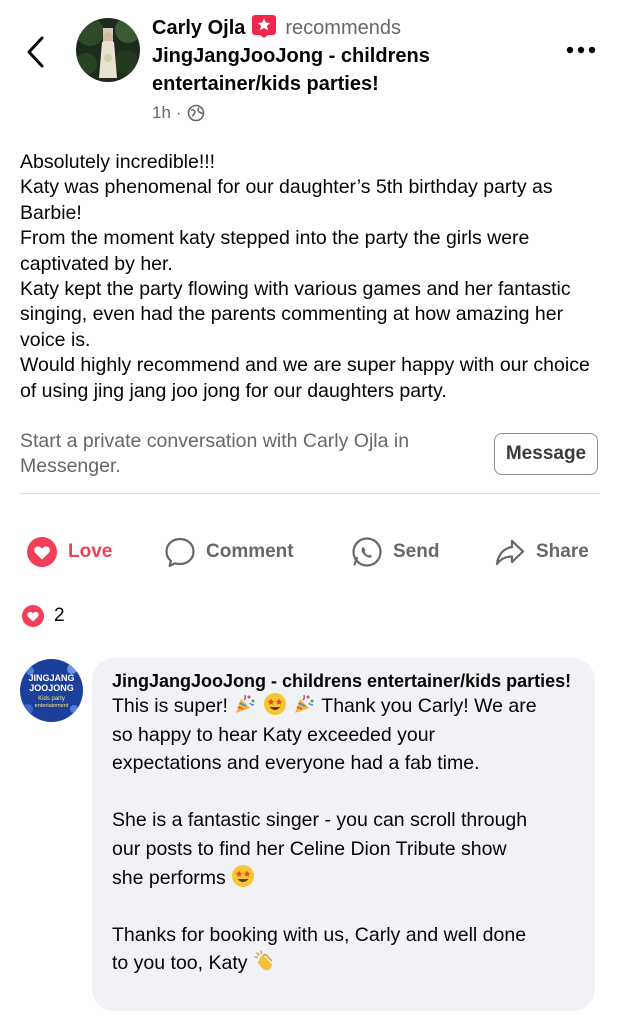 The height and width of the screenshot is (1024, 619). What do you see at coordinates (367, 552) in the screenshot?
I see `messenger-send-icon` at bounding box center [367, 552].